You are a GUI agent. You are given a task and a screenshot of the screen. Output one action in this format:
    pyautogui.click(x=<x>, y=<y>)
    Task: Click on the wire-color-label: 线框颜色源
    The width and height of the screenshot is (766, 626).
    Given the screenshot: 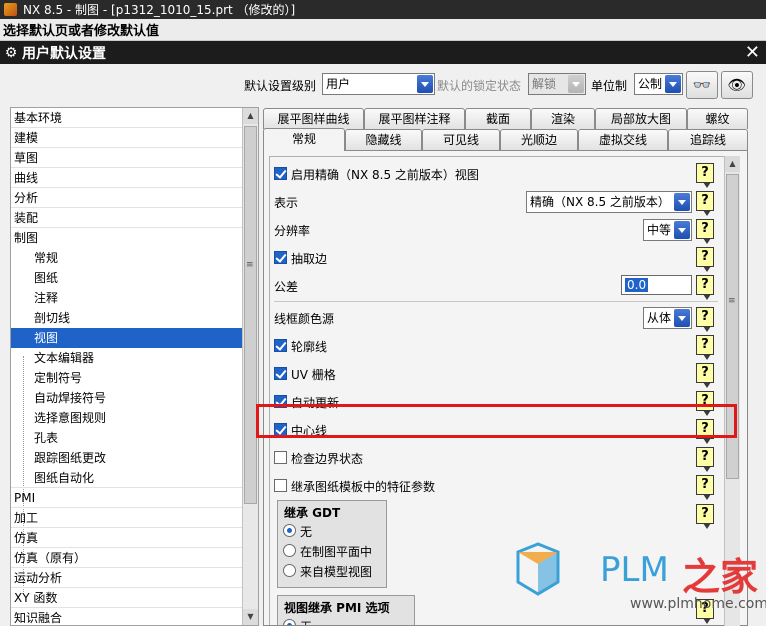 What is the action you would take?
    pyautogui.click(x=304, y=319)
    